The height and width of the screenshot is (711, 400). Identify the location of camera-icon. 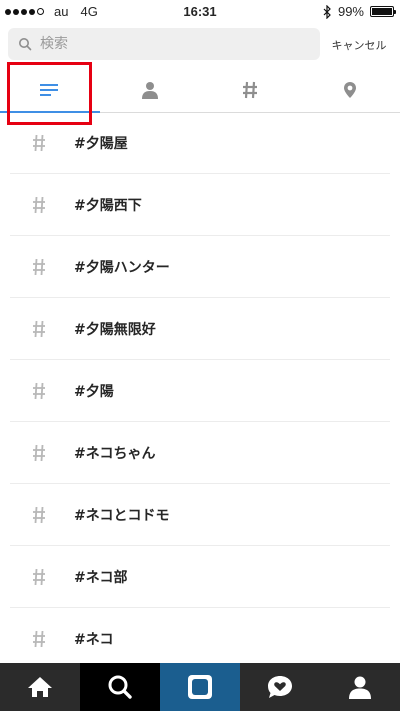
(200, 687).